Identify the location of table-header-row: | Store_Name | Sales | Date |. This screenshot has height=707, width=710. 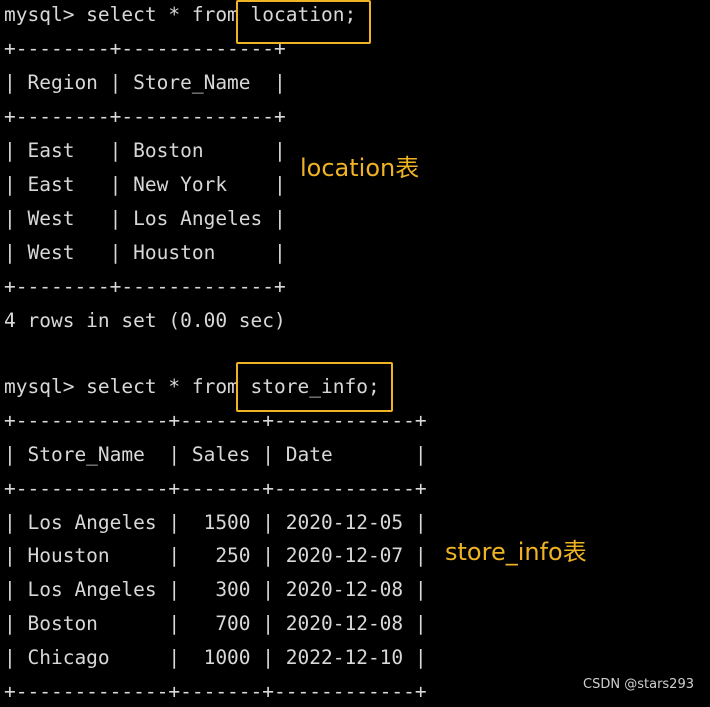
(215, 454).